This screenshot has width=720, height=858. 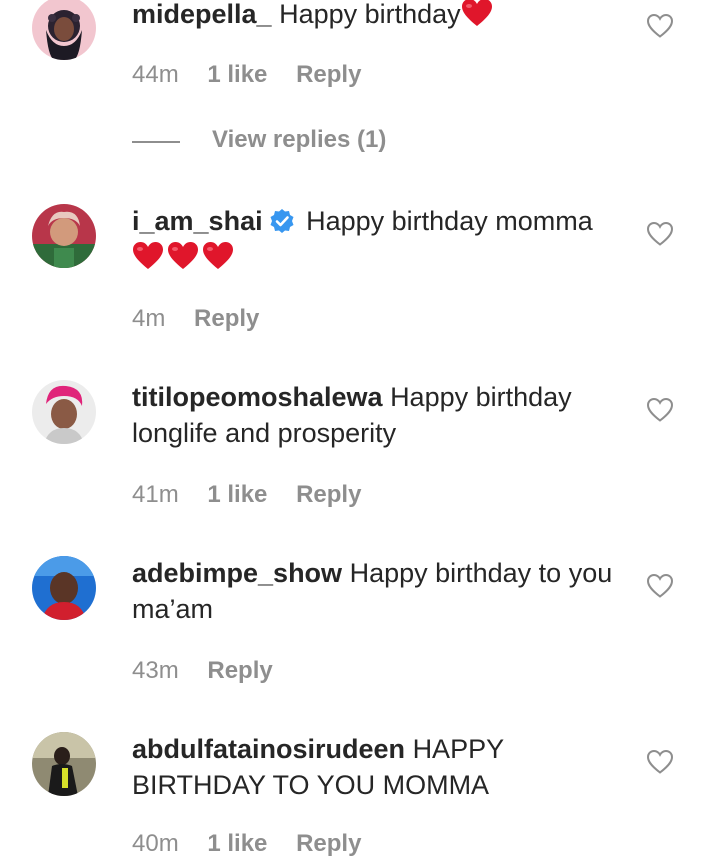 I want to click on comment-meta: 43m Reply, so click(x=213, y=671).